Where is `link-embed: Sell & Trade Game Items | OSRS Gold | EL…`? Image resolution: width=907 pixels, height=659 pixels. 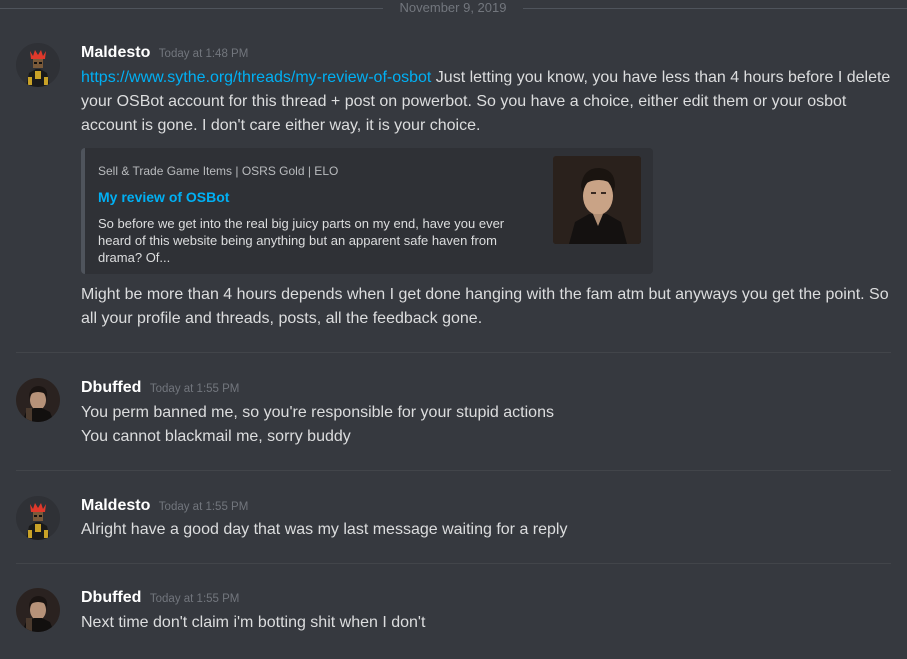 link-embed: Sell & Trade Game Items | OSRS Gold | EL… is located at coordinates (367, 211).